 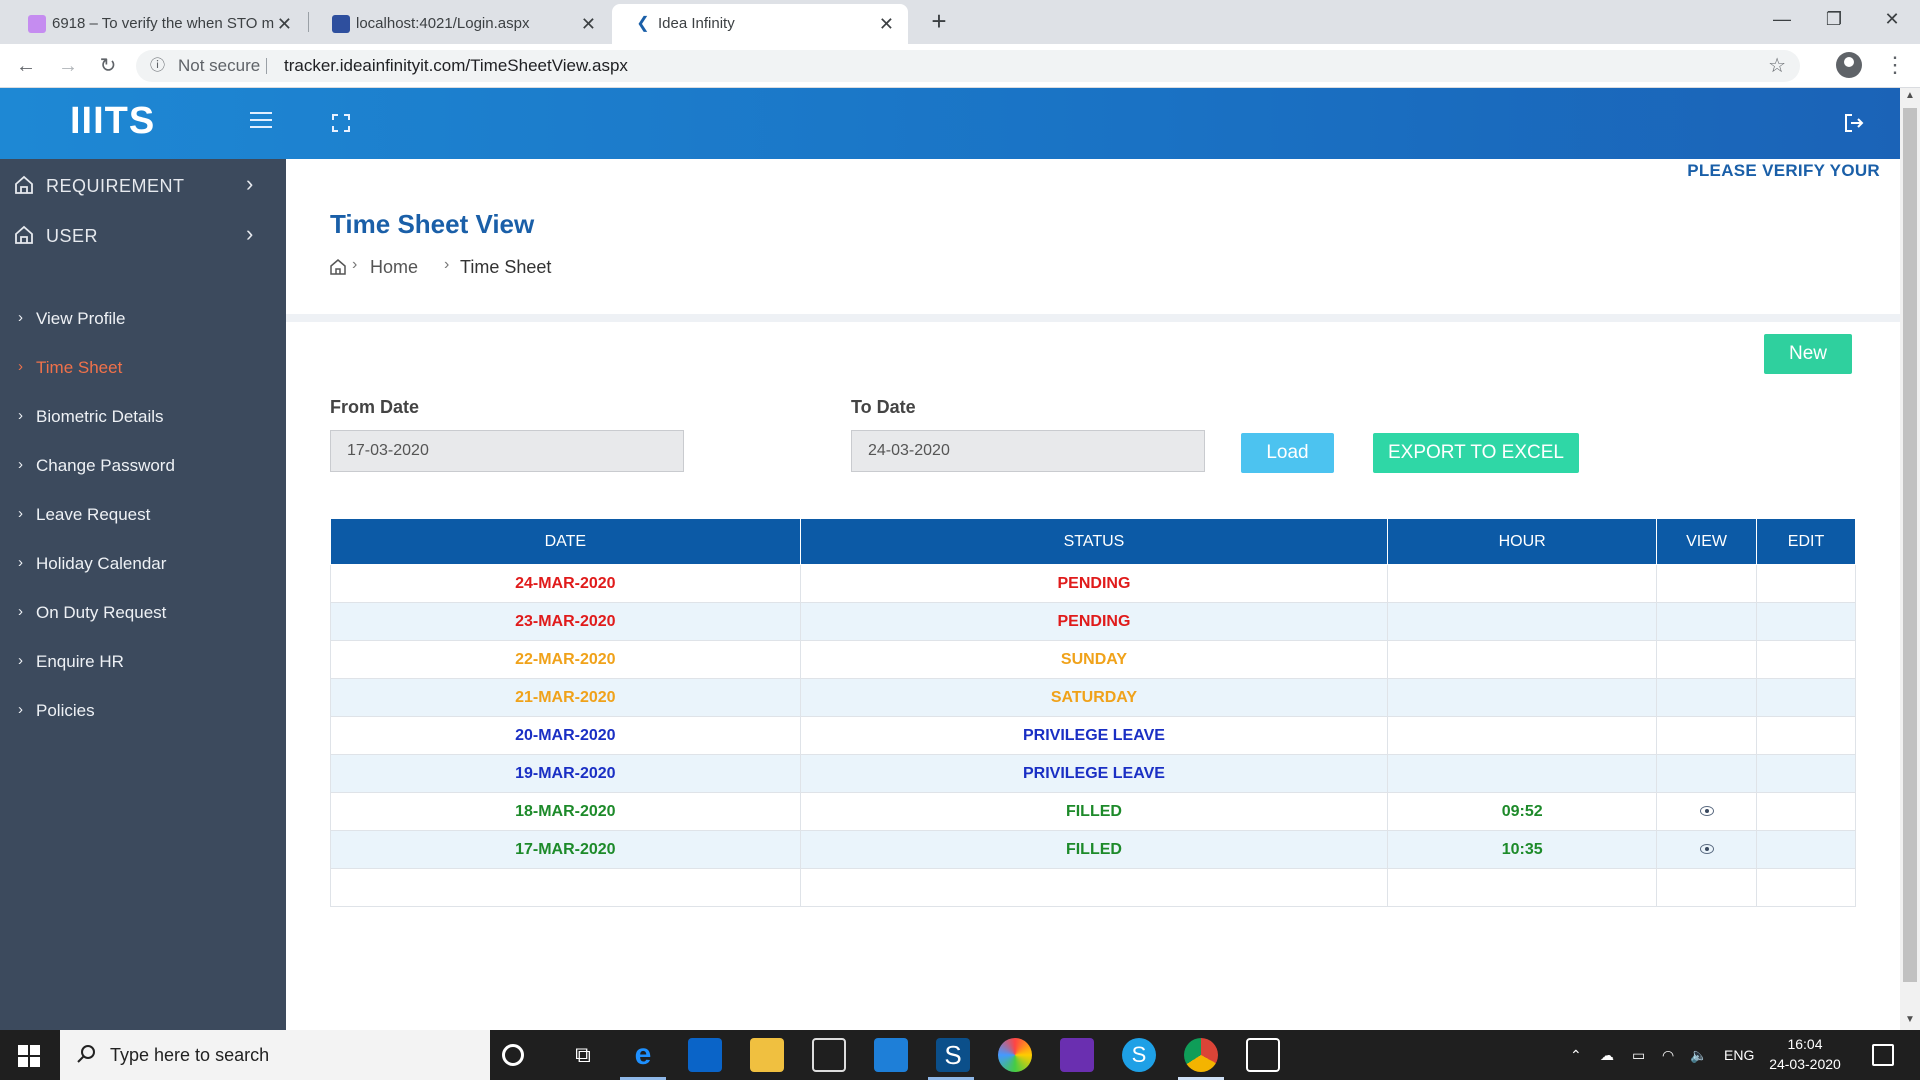 I want to click on new-button: New, so click(x=1808, y=354).